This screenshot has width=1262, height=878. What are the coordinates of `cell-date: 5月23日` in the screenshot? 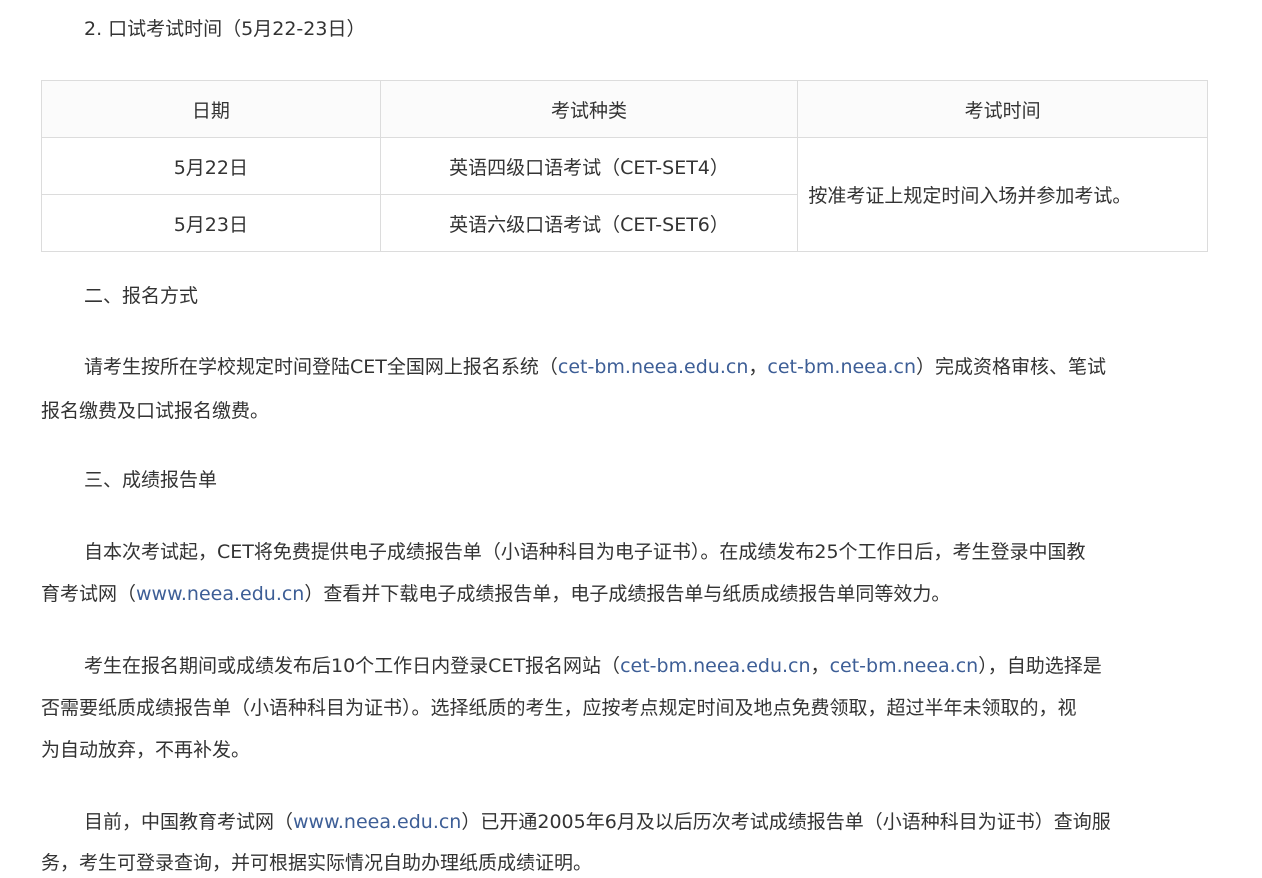 It's located at (211, 223).